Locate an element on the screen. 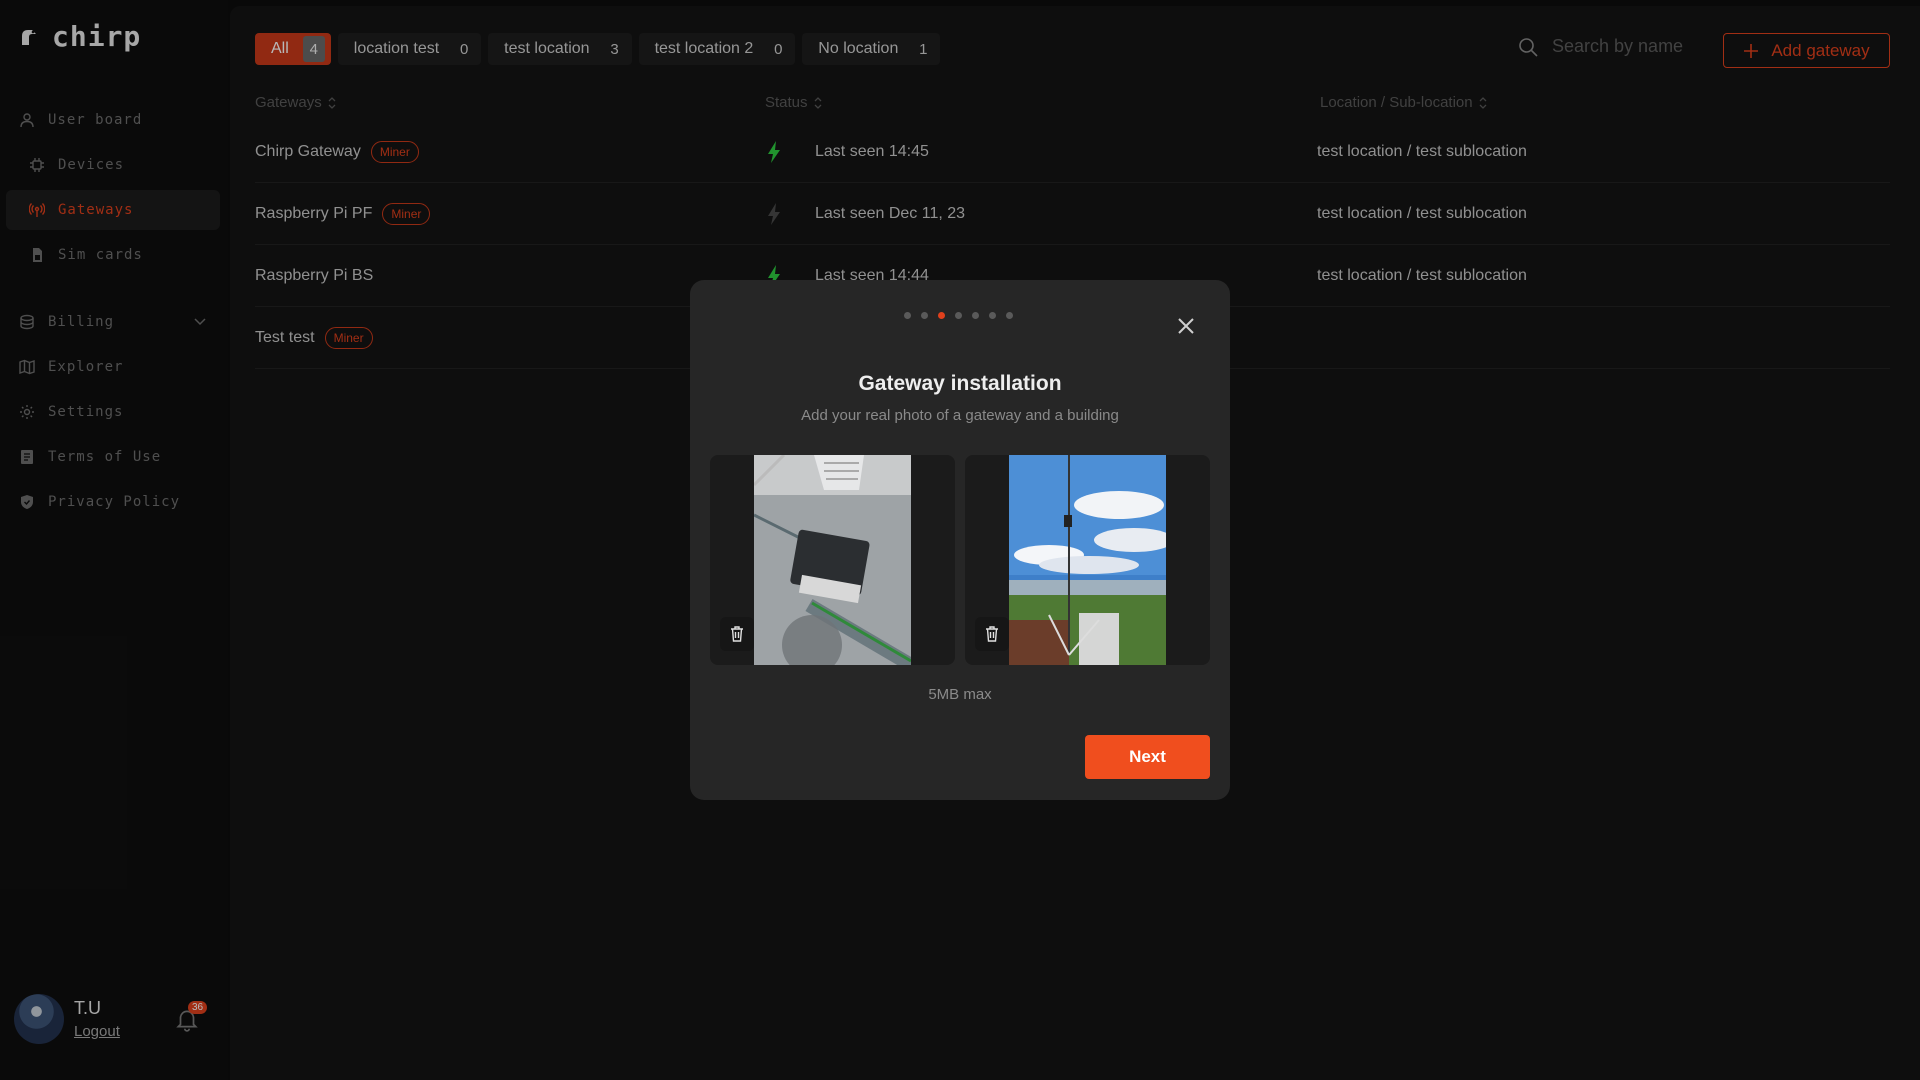  step-indicator is located at coordinates (958, 315).